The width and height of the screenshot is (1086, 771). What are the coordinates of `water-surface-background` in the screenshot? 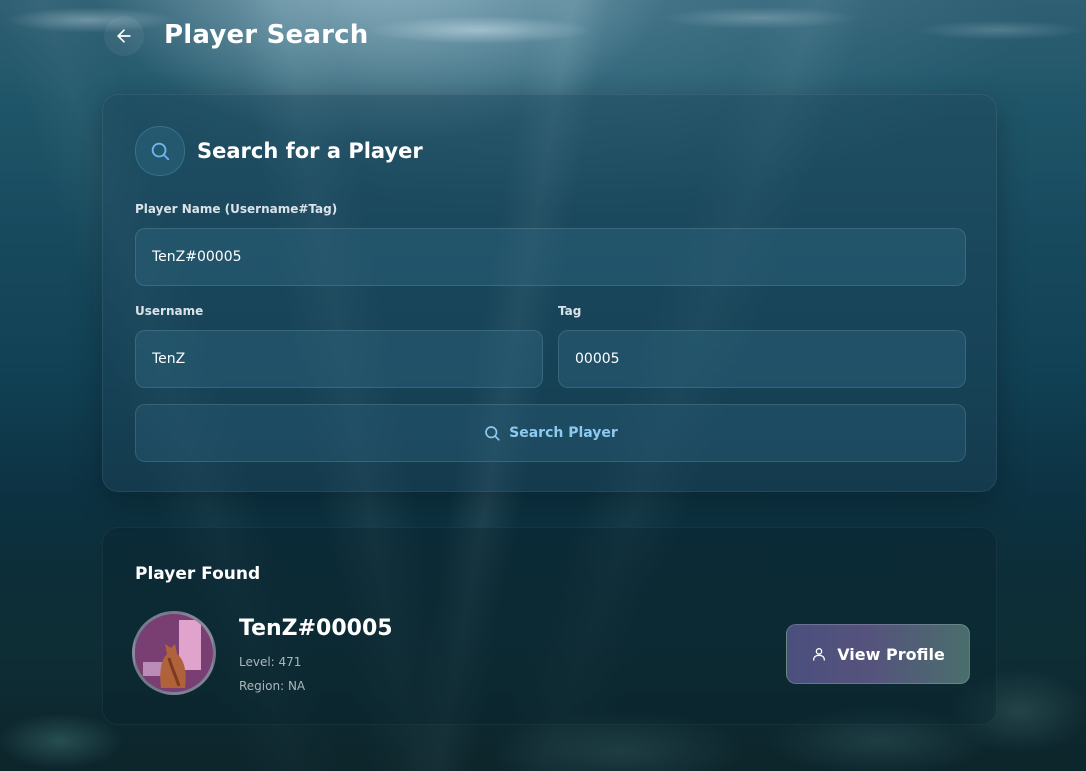 It's located at (543, 45).